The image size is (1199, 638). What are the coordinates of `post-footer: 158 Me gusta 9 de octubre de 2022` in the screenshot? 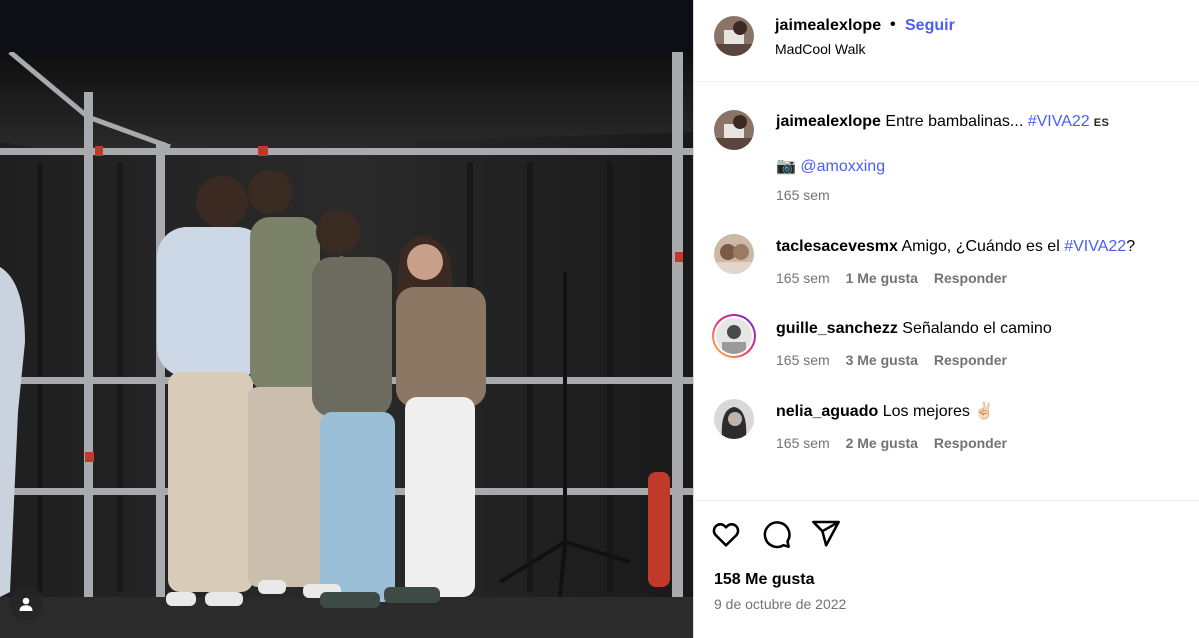 It's located at (946, 569).